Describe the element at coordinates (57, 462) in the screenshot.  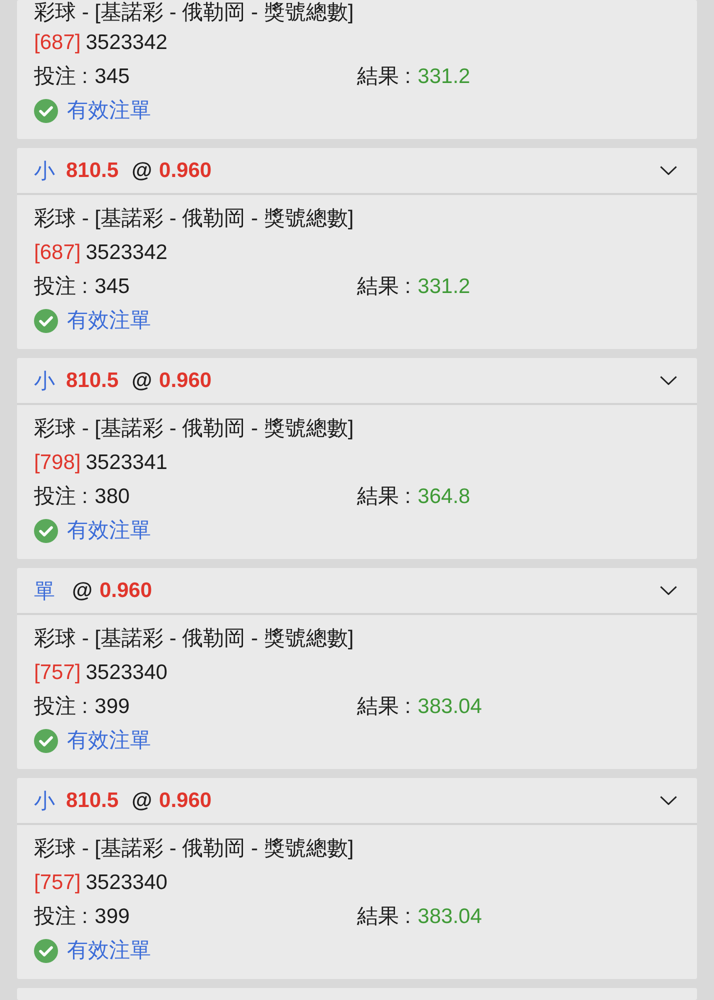
I see `draw-code: [798]` at that location.